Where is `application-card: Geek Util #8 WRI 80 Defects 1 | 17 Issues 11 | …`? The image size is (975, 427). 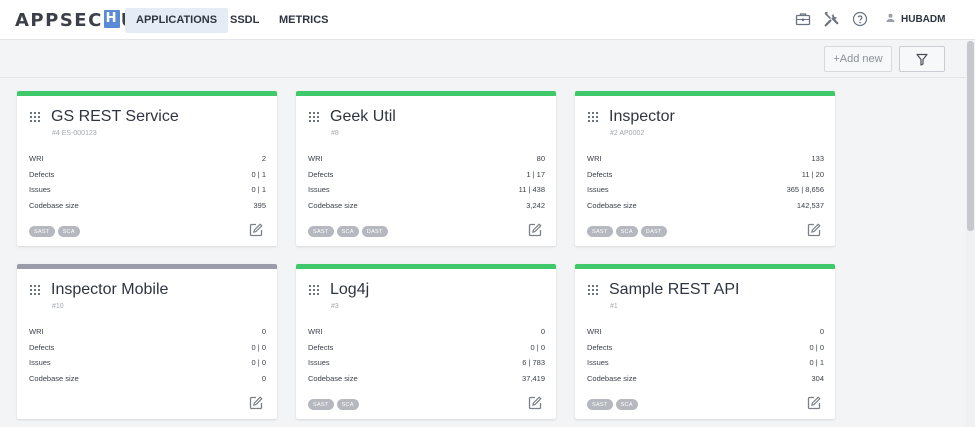
application-card: Geek Util #8 WRI 80 Defects 1 | 17 Issues 11 | … is located at coordinates (426, 168).